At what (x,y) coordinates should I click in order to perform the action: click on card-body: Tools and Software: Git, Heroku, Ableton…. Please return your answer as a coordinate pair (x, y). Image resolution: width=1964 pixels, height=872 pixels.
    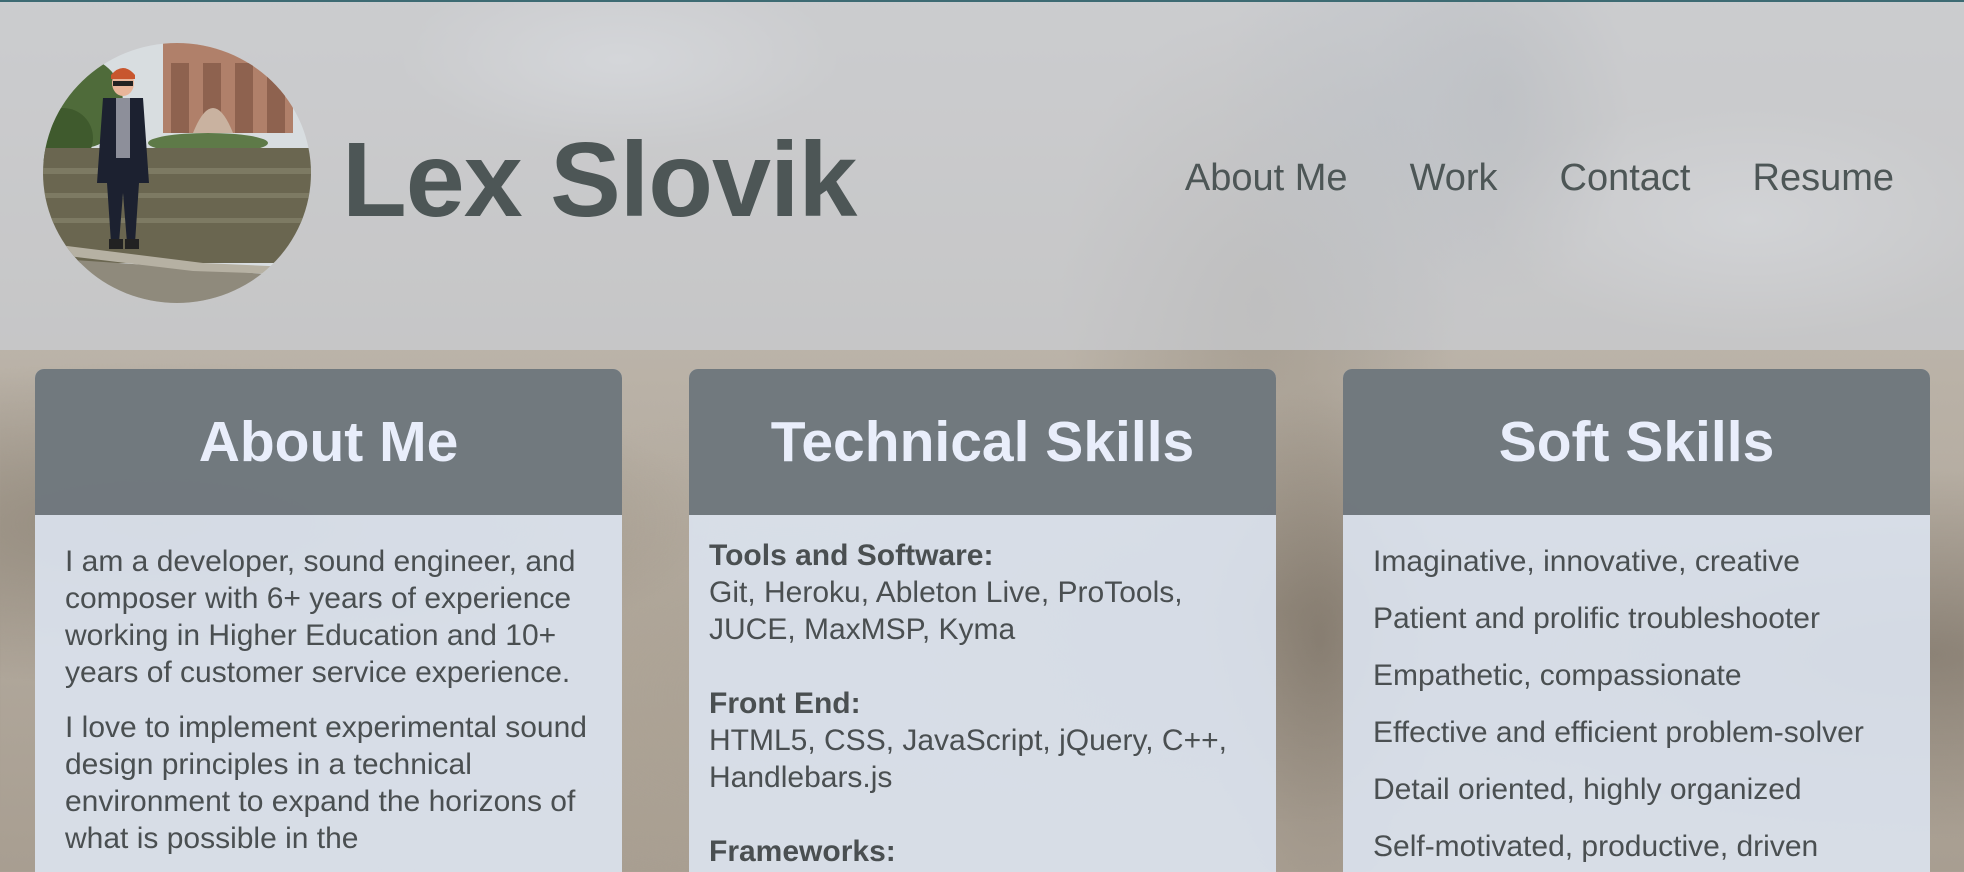
    Looking at the image, I should click on (982, 692).